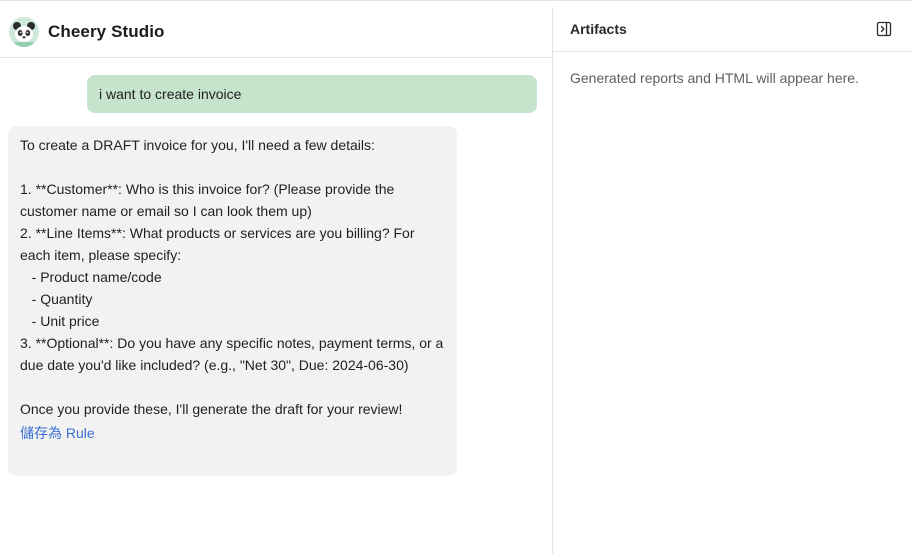 The image size is (912, 554). What do you see at coordinates (732, 29) in the screenshot?
I see `artifacts-header: Artifacts` at bounding box center [732, 29].